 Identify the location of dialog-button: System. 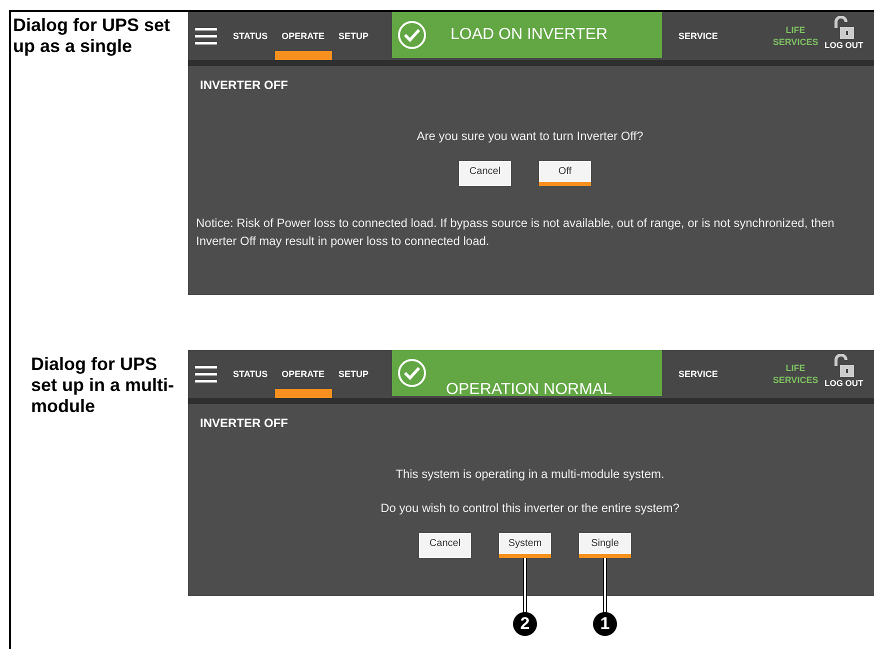
(525, 545).